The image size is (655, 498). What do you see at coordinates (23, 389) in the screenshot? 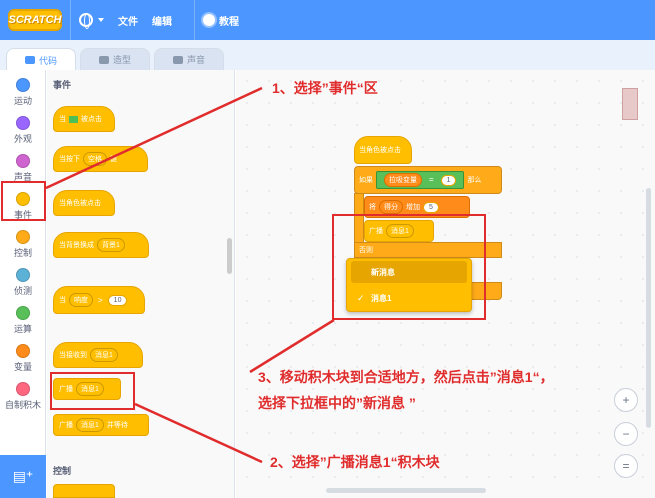
I see `my-blocks-color-dot` at bounding box center [23, 389].